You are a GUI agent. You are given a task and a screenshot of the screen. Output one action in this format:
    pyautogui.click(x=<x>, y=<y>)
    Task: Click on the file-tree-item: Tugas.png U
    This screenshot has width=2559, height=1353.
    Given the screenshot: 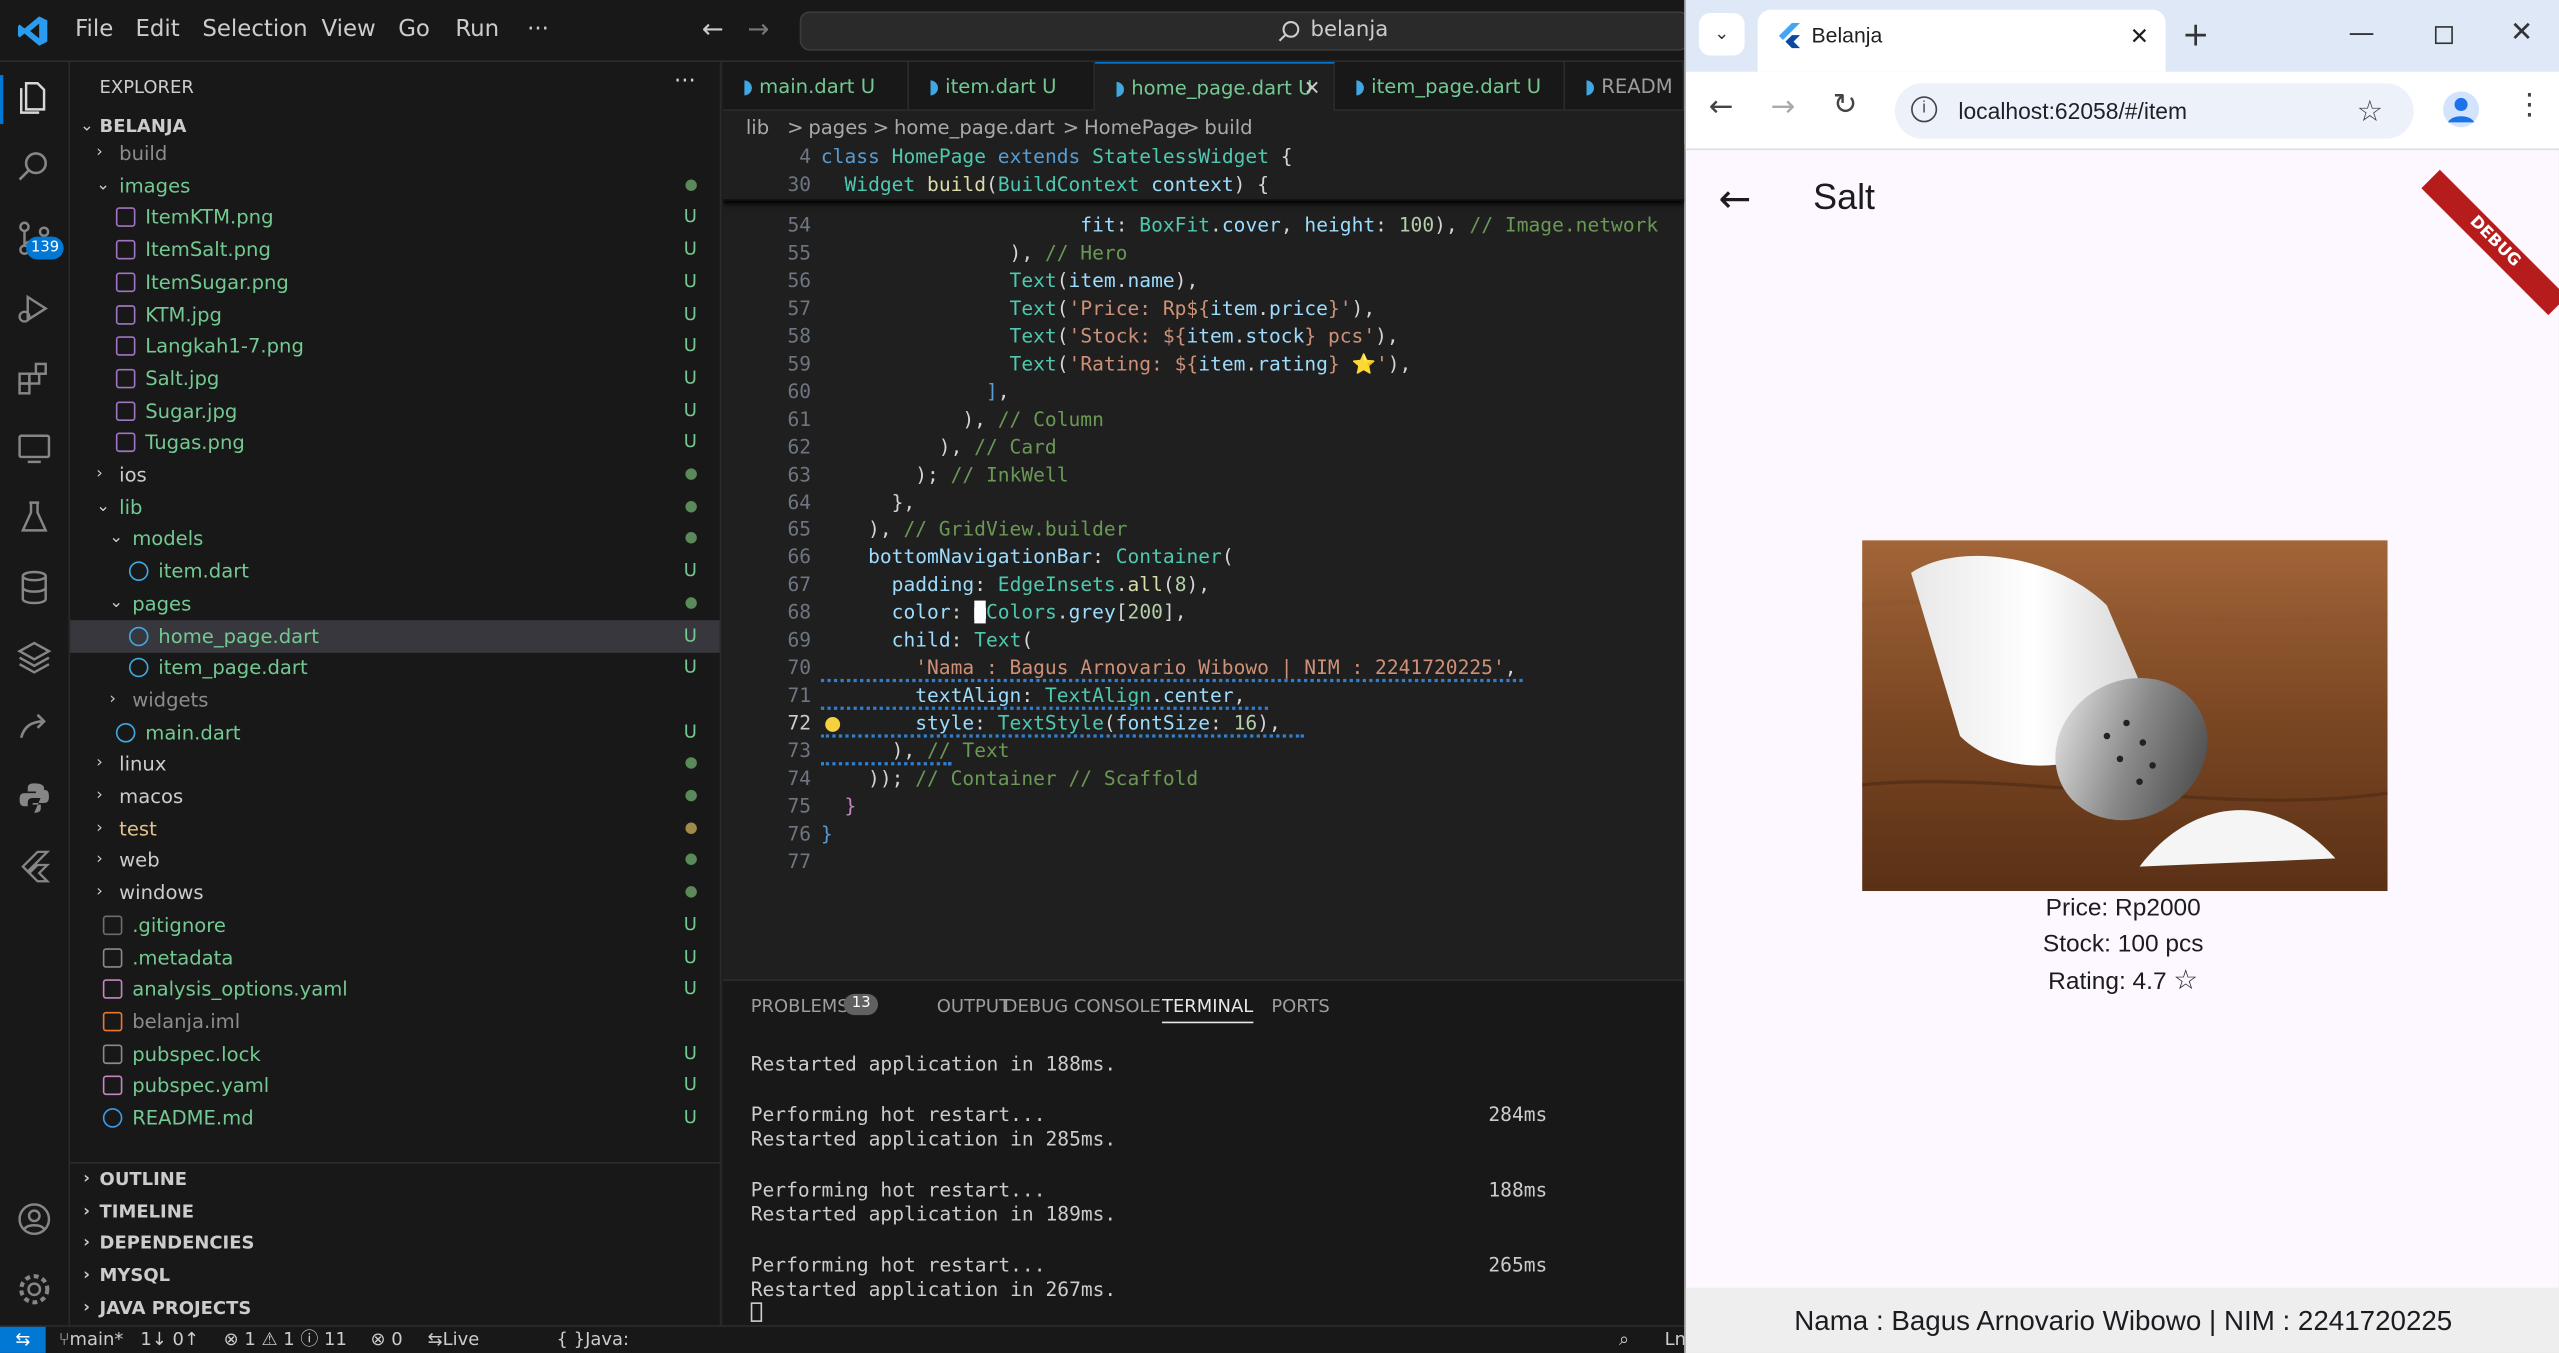 What is the action you would take?
    pyautogui.click(x=395, y=442)
    